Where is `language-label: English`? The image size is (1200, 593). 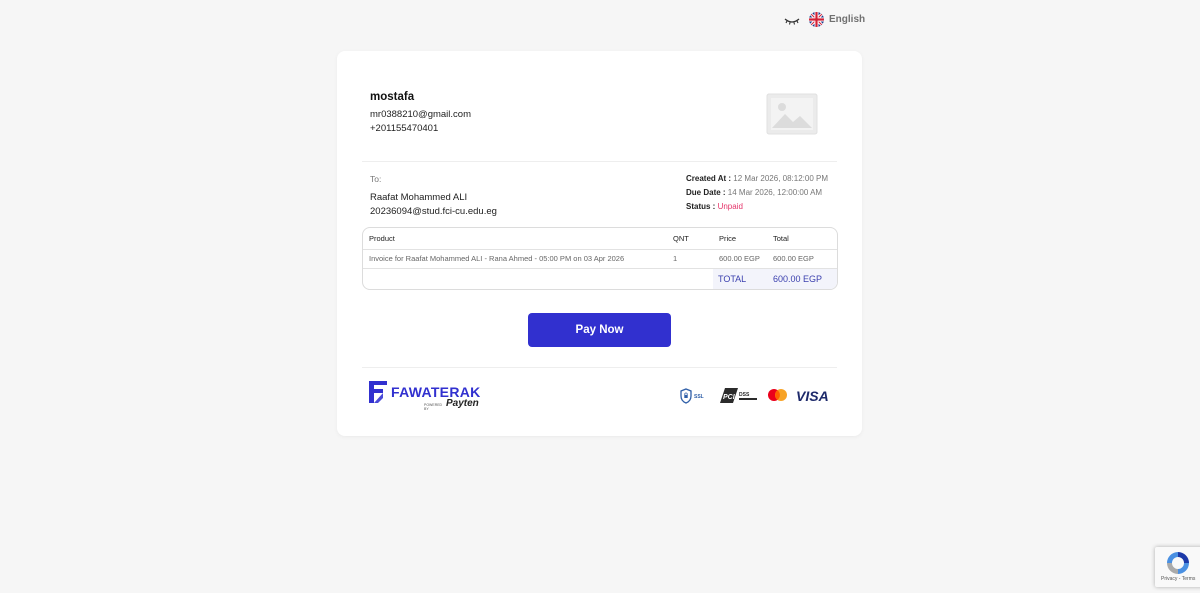
language-label: English is located at coordinates (847, 19).